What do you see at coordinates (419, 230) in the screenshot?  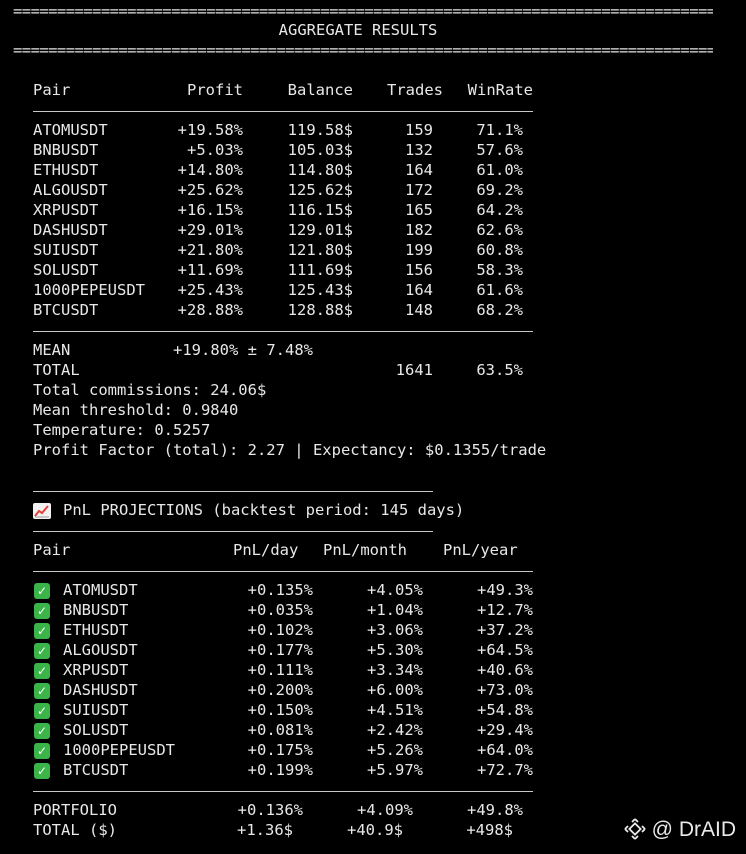 I see `aggregate-trades-cell: 182` at bounding box center [419, 230].